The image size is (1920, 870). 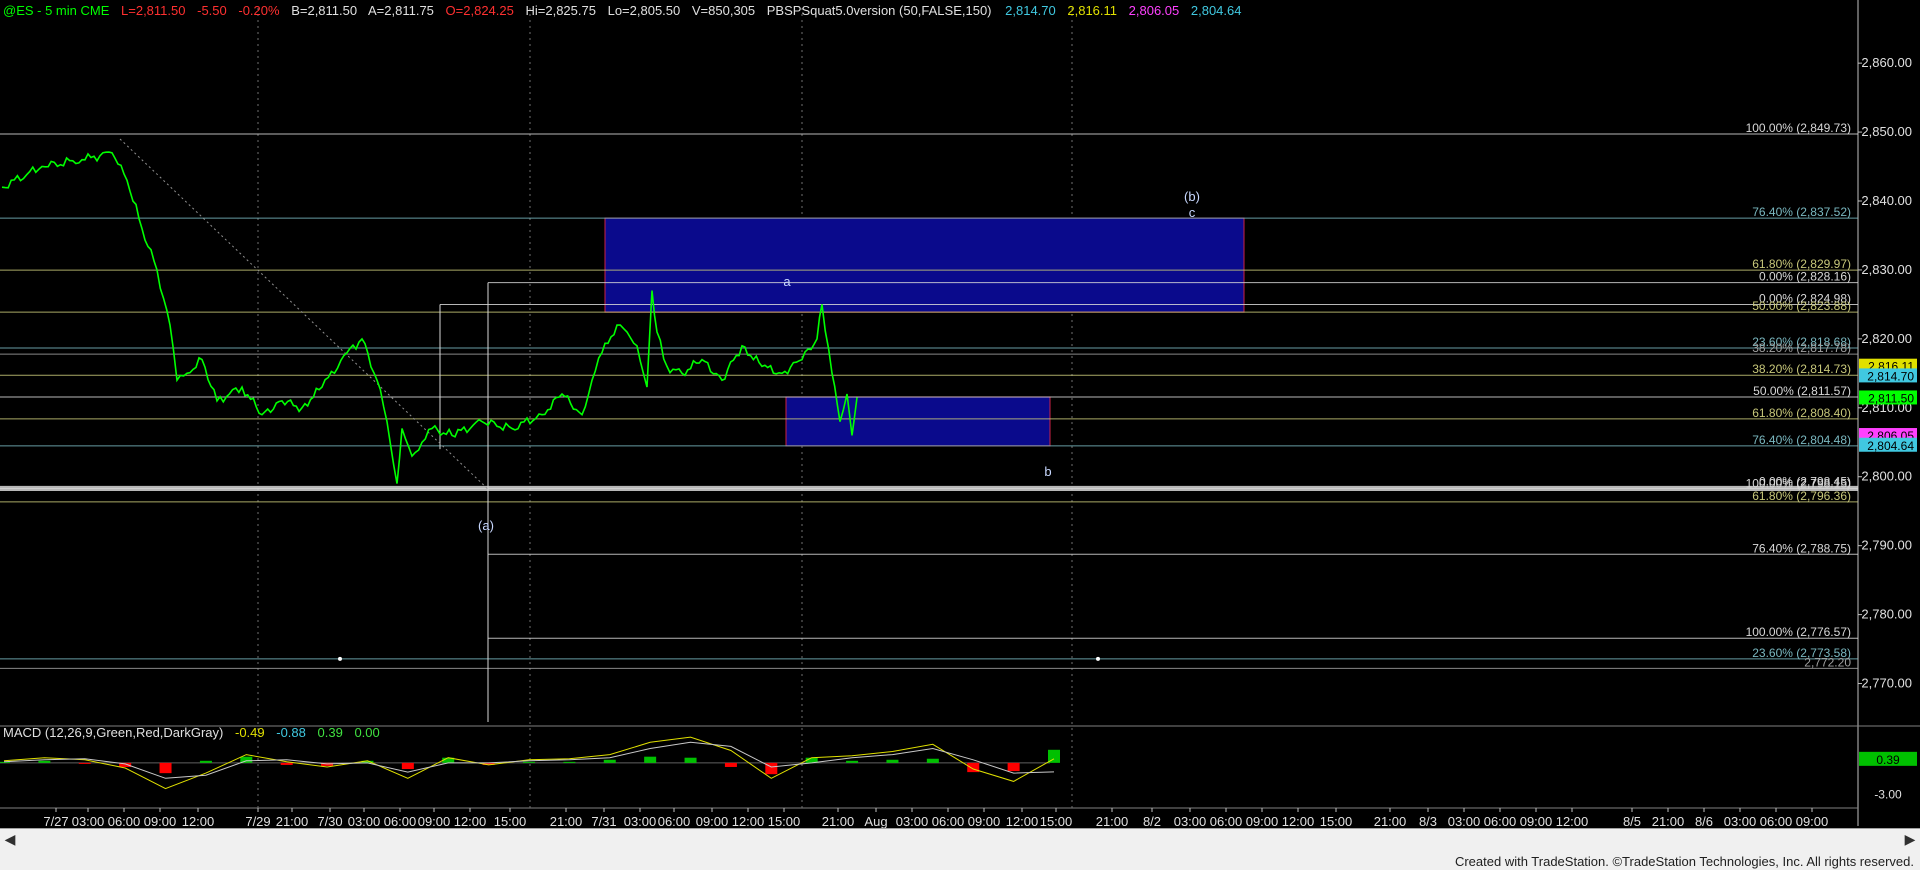 I want to click on indicator-value-1: 2,814.70, so click(x=1030, y=10).